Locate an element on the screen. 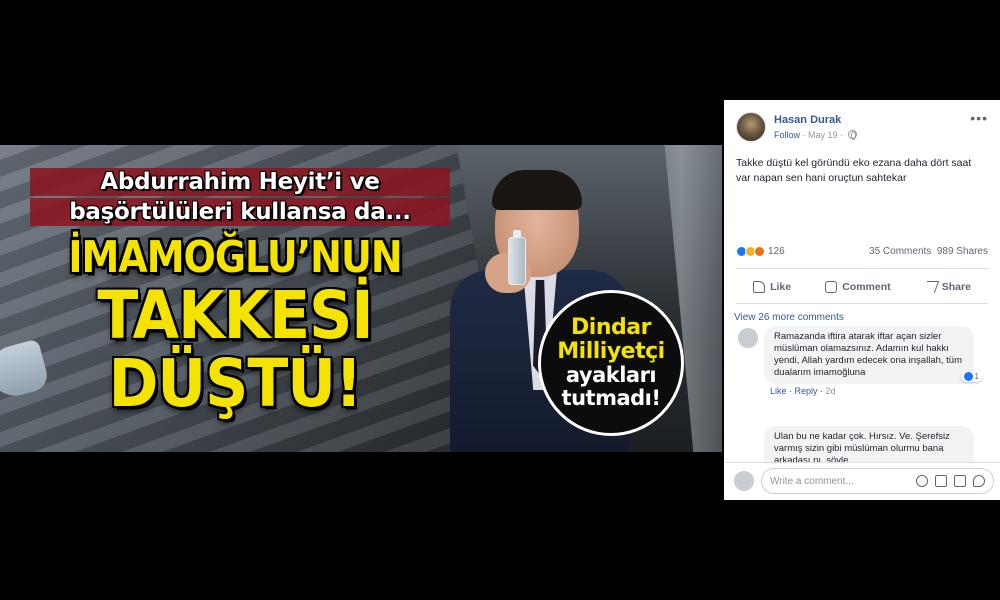  comment-actions: Like · Reply · 2d is located at coordinates (803, 391).